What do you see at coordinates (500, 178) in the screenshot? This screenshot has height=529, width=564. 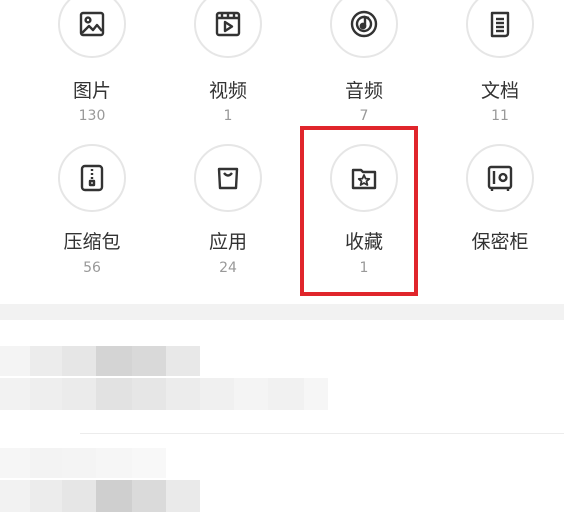 I see `safe-icon` at bounding box center [500, 178].